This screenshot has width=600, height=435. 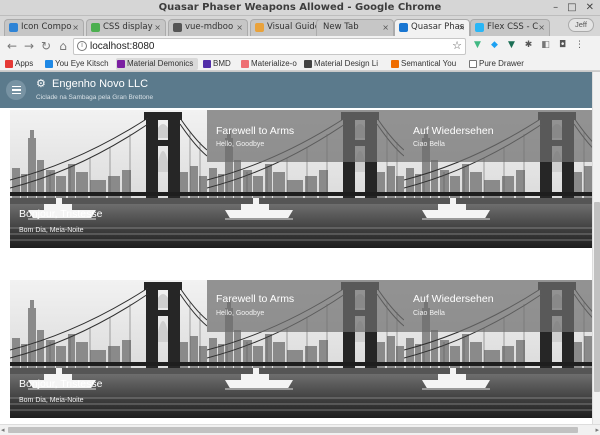 I want to click on tab-label: New Tab, so click(x=341, y=27).